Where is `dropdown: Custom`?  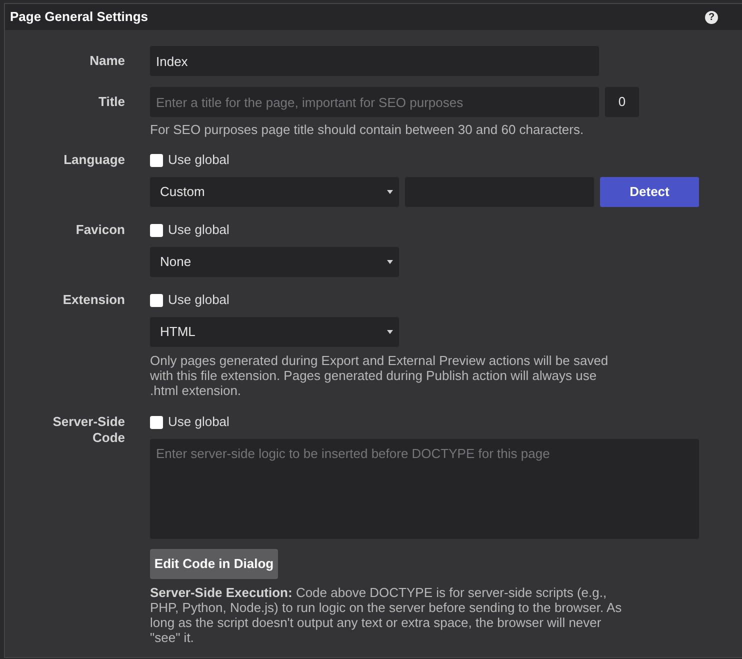
dropdown: Custom is located at coordinates (274, 192).